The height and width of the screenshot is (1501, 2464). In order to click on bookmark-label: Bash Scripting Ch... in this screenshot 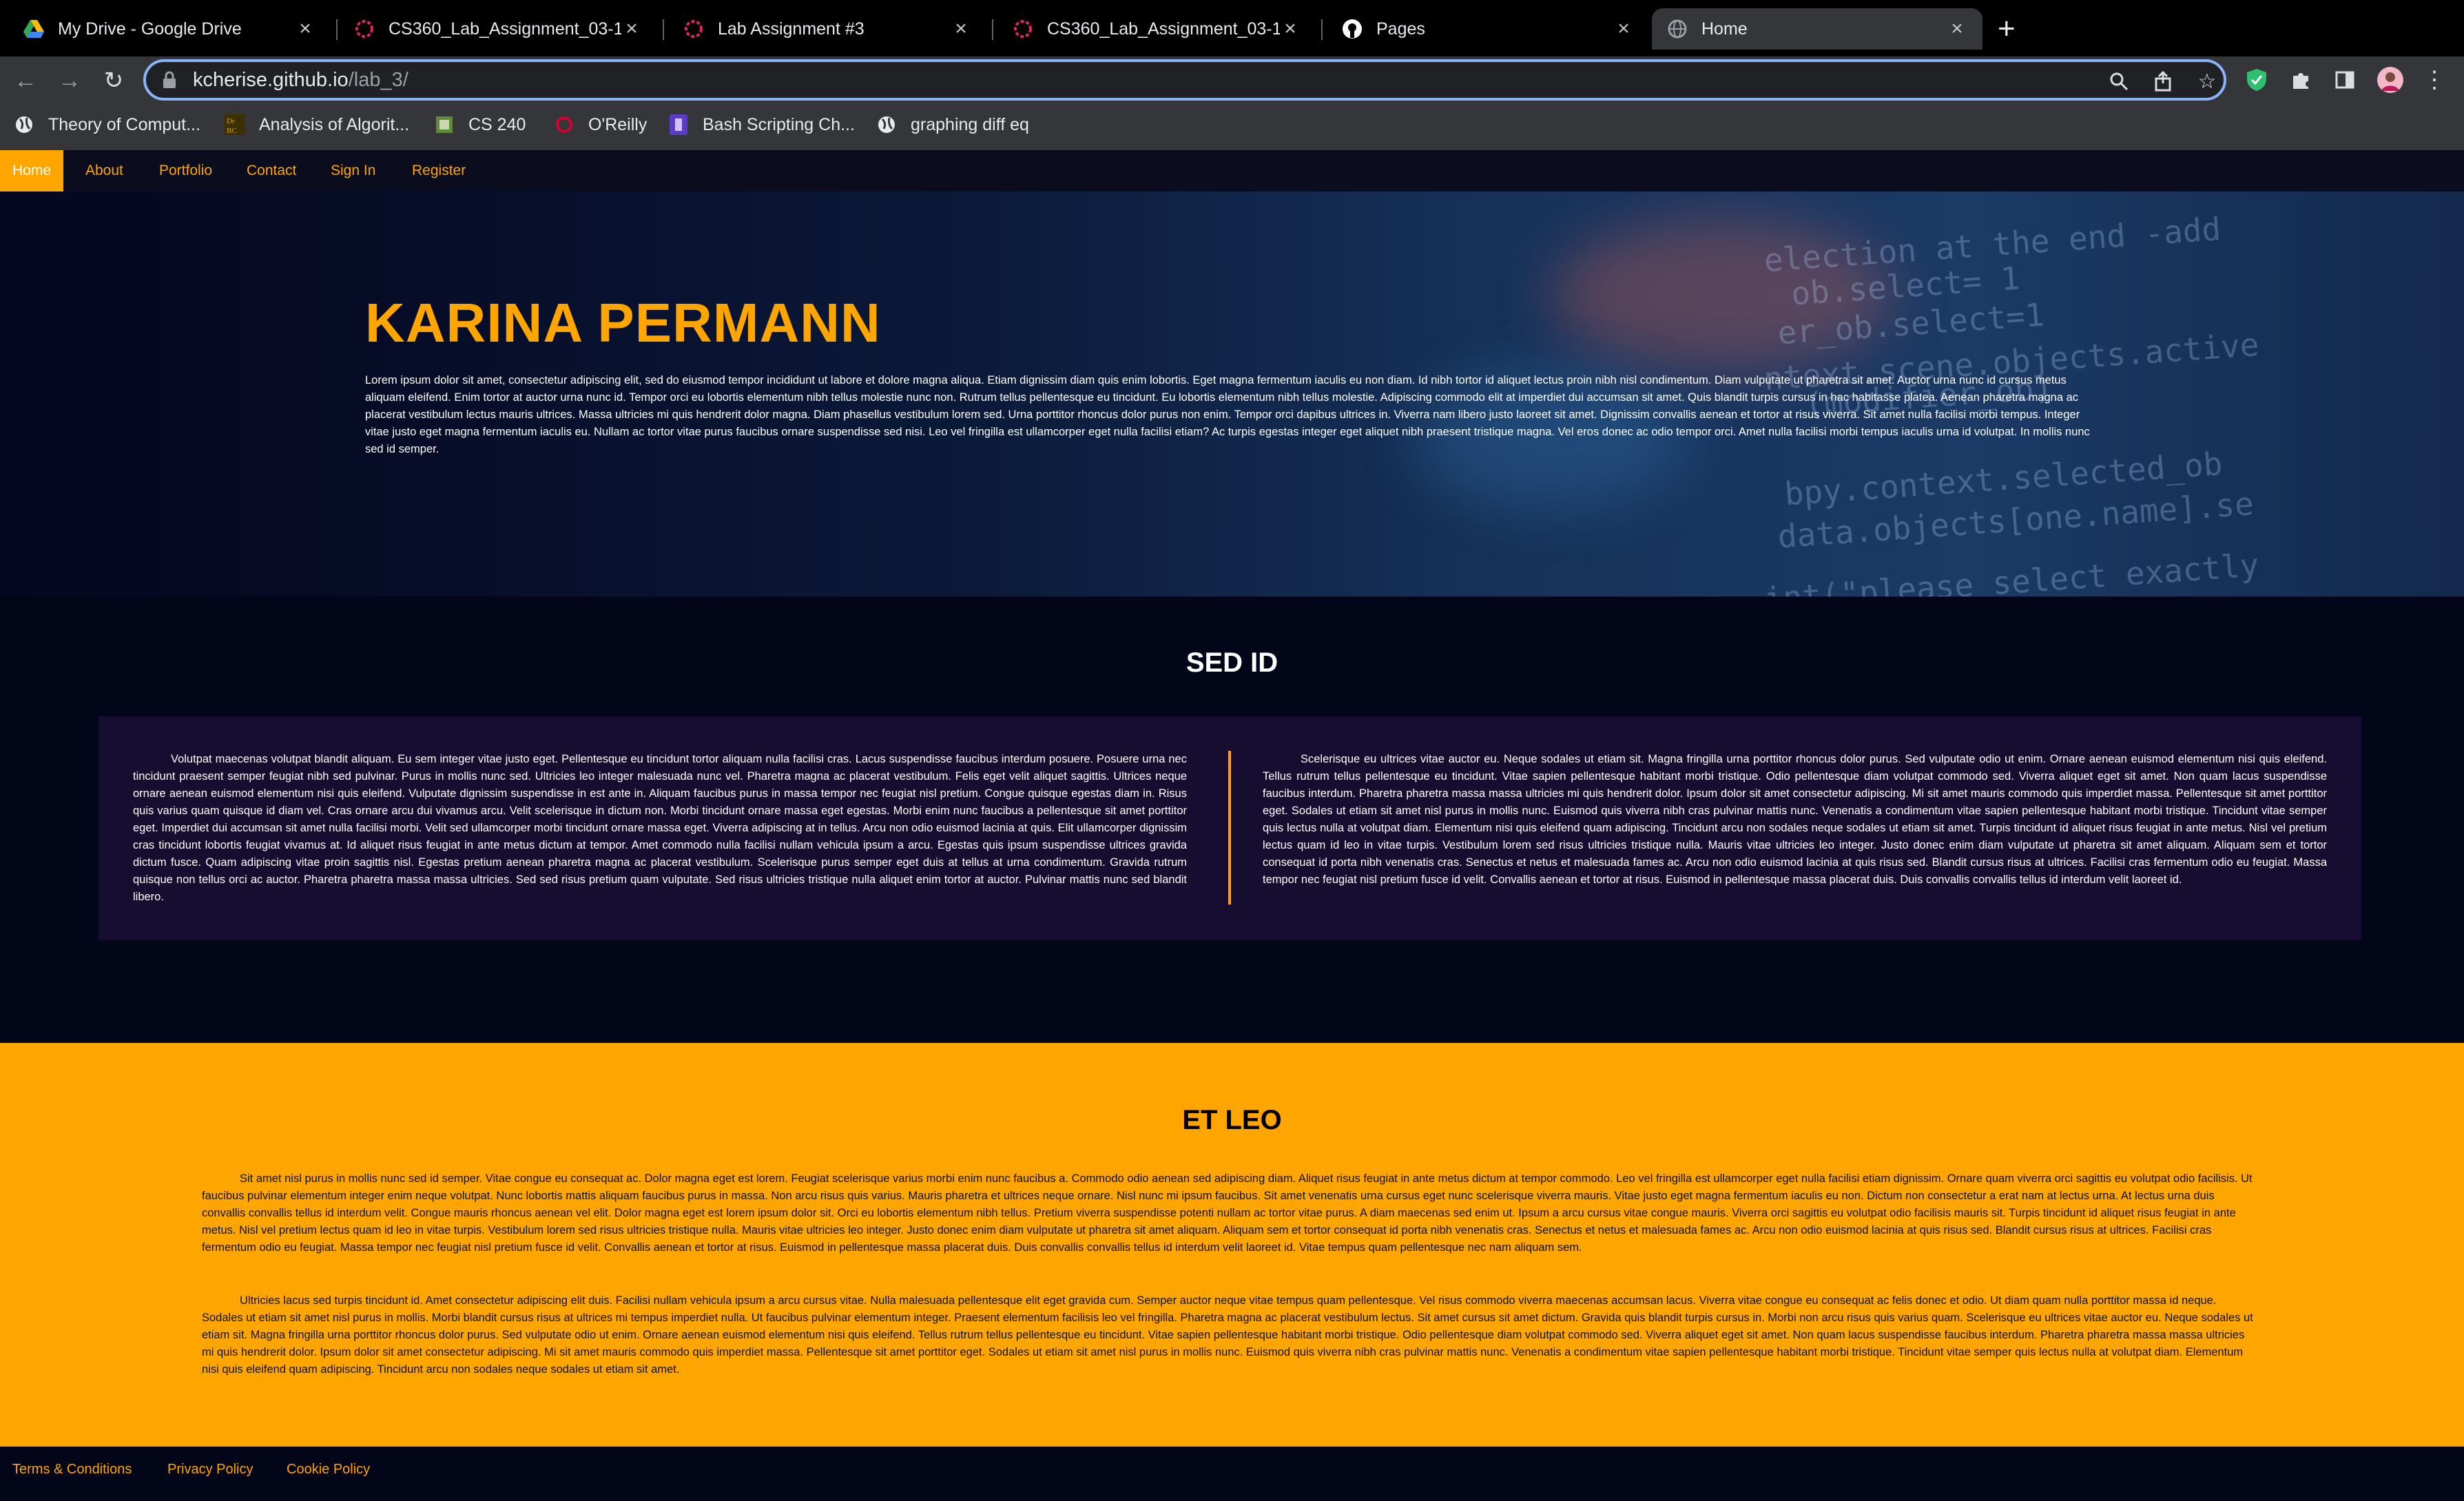, I will do `click(779, 124)`.